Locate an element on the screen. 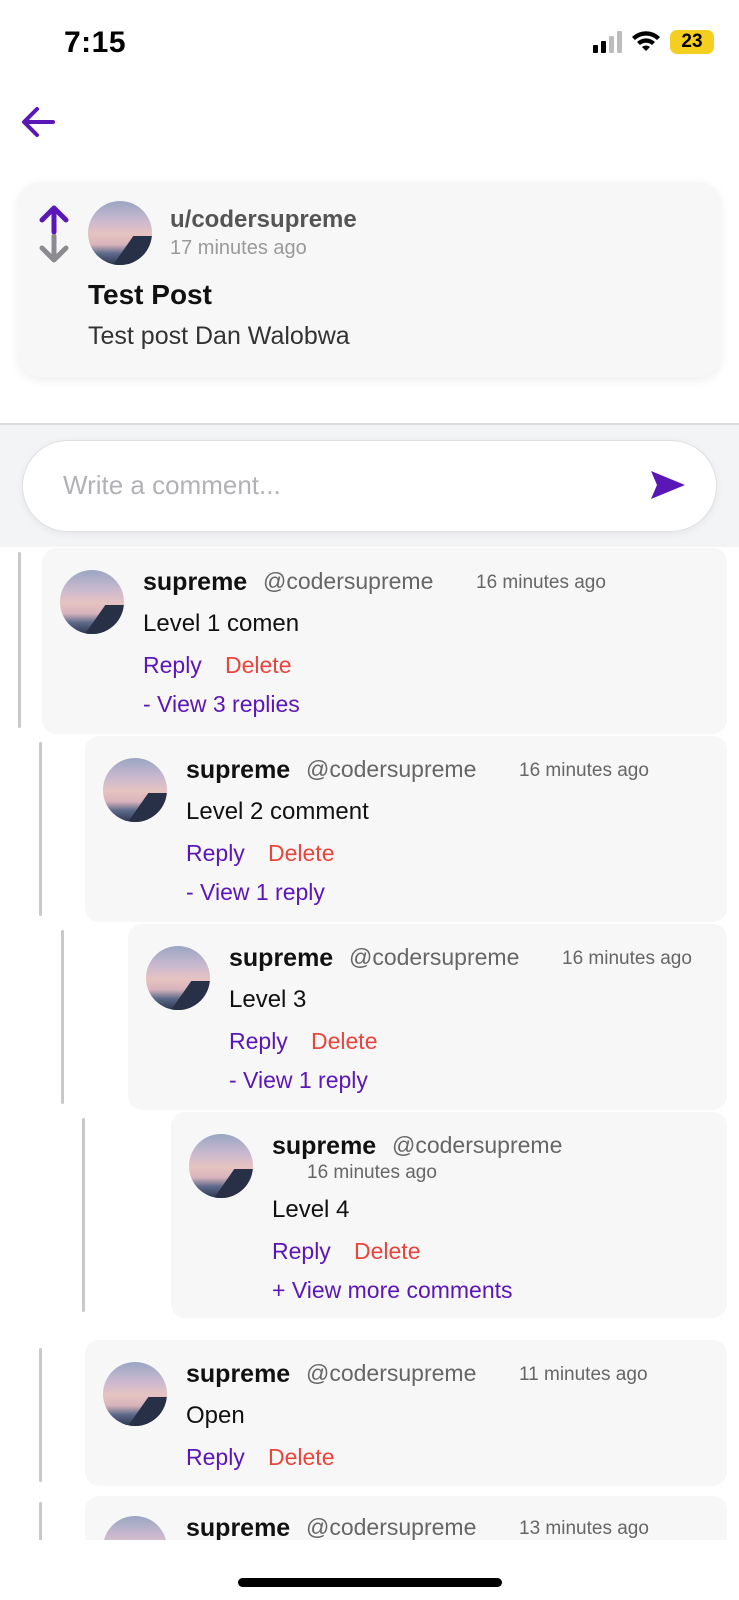 Image resolution: width=739 pixels, height=1600 pixels. status-icons: 23 is located at coordinates (653, 42).